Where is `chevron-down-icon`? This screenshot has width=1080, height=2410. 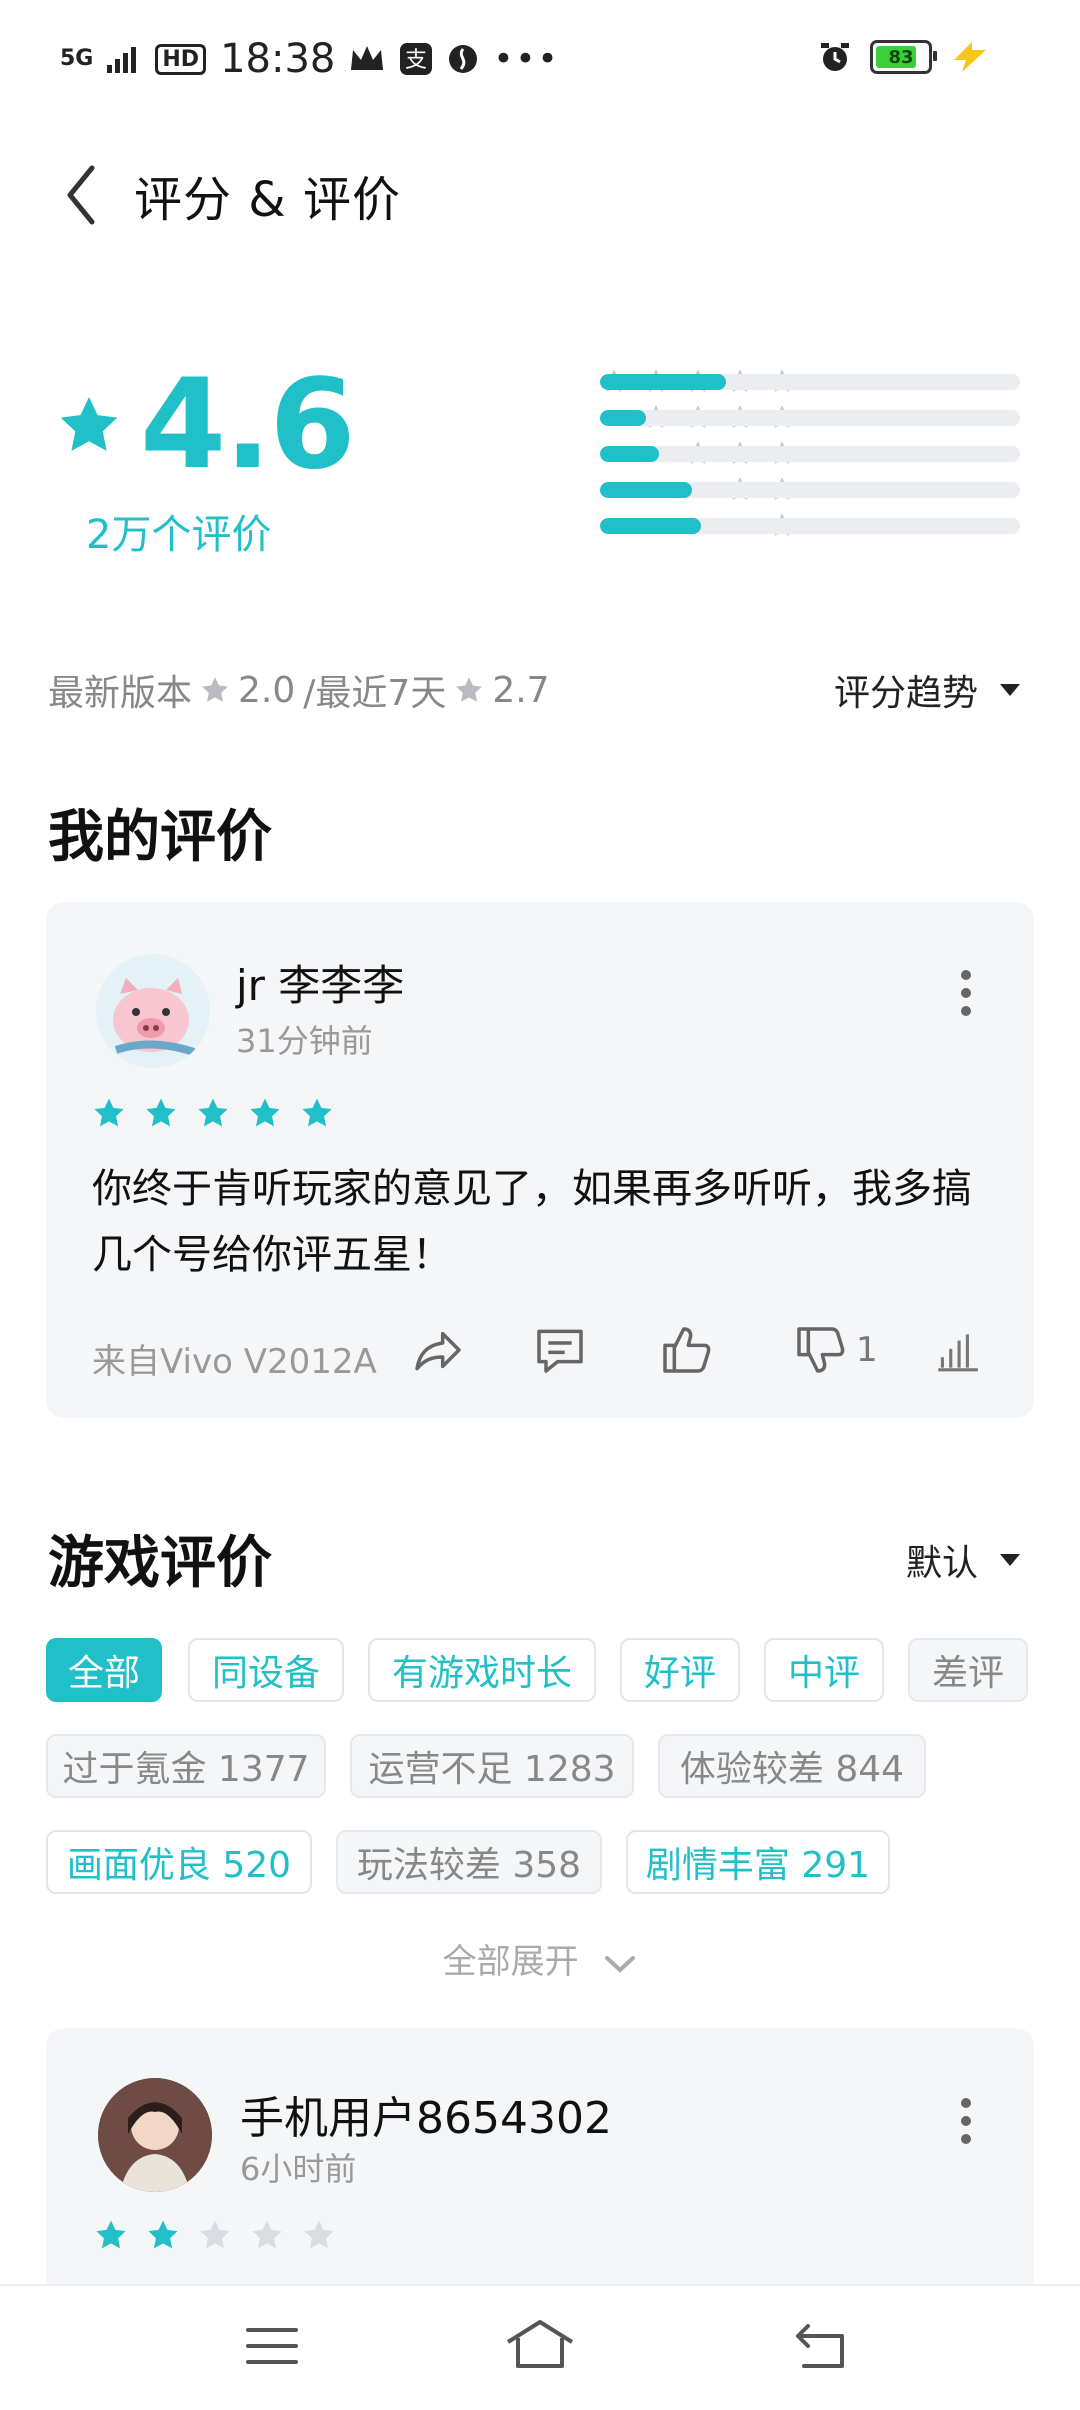
chevron-down-icon is located at coordinates (620, 1964).